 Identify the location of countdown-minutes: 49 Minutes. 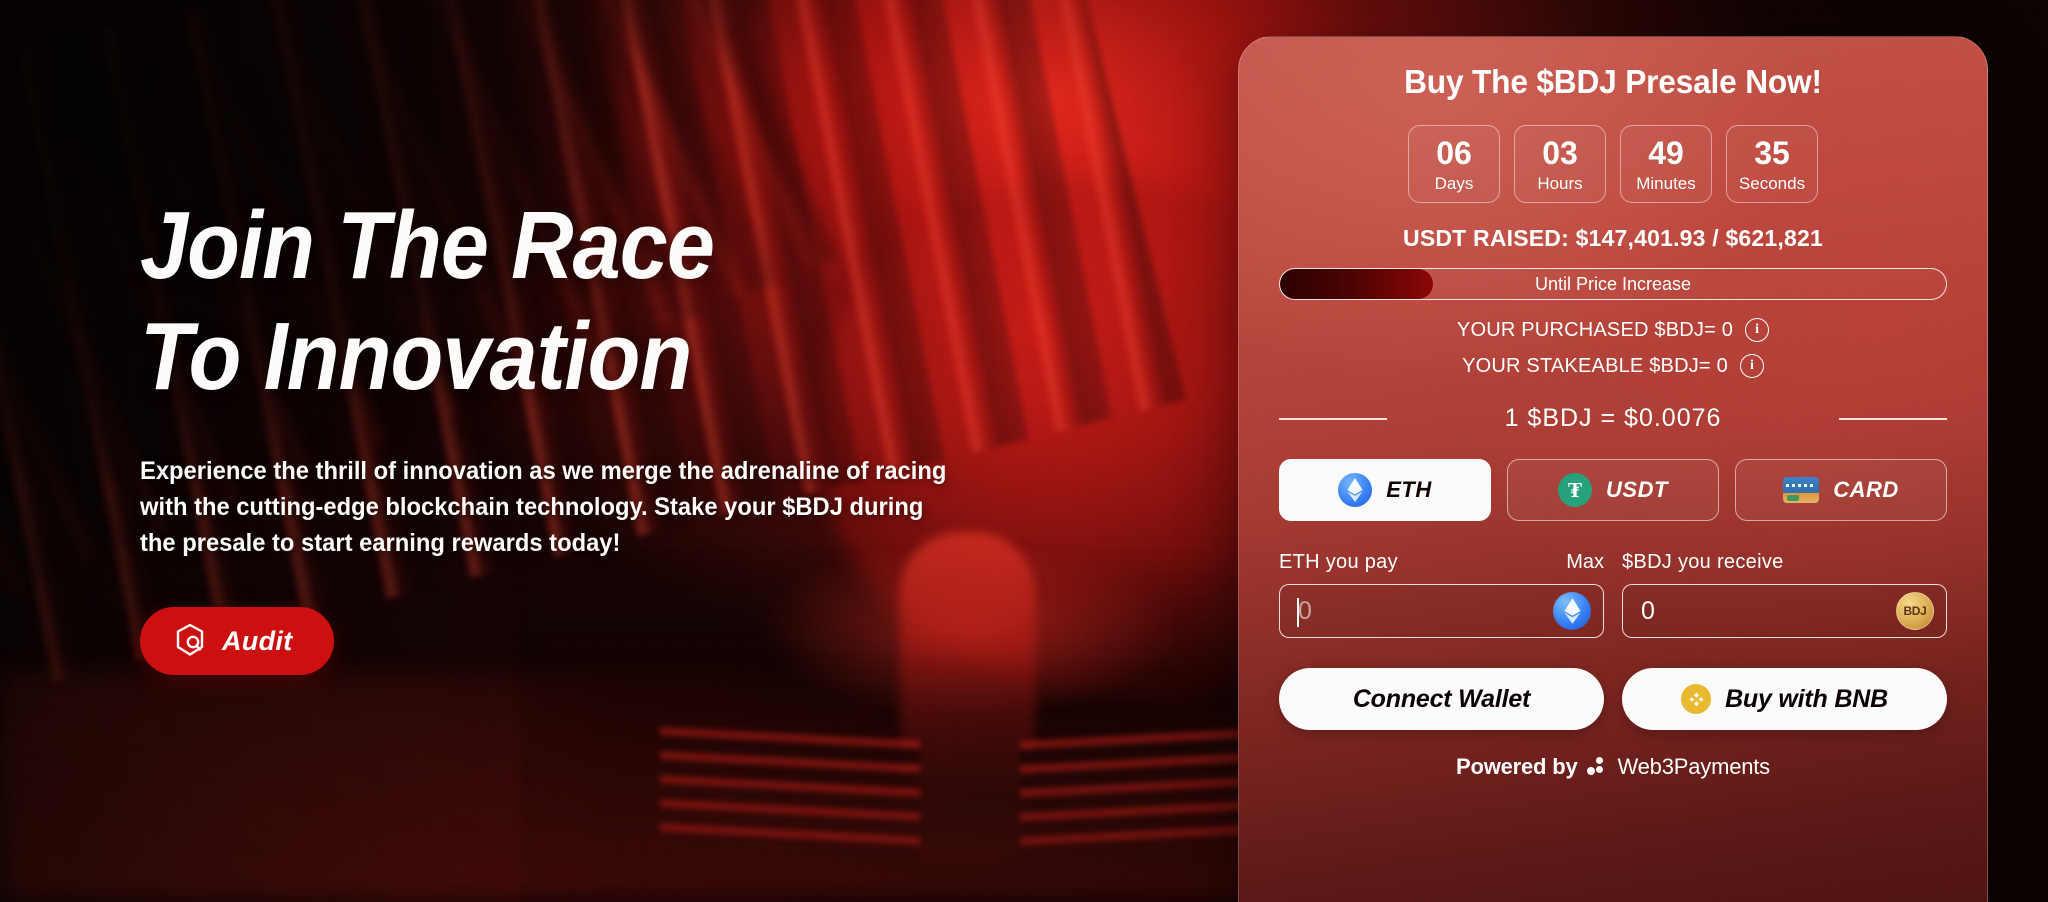
(1666, 164).